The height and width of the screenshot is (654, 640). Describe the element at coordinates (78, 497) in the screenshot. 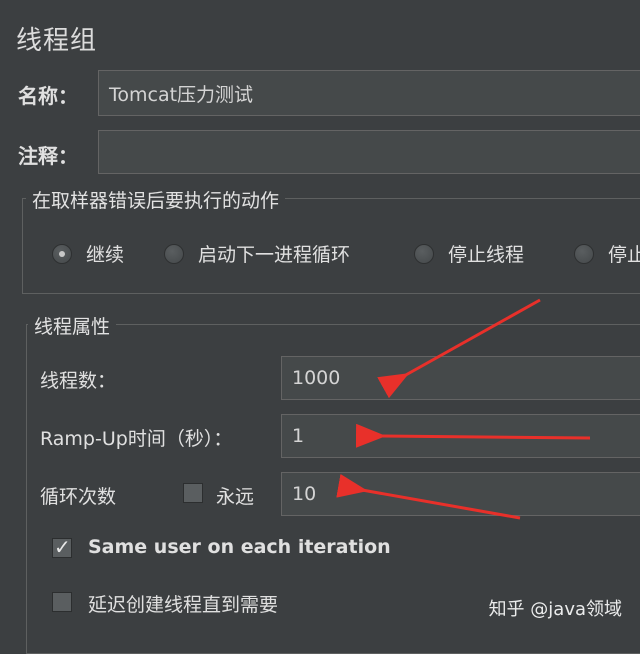

I see `loop-count-label: 循环次数` at that location.